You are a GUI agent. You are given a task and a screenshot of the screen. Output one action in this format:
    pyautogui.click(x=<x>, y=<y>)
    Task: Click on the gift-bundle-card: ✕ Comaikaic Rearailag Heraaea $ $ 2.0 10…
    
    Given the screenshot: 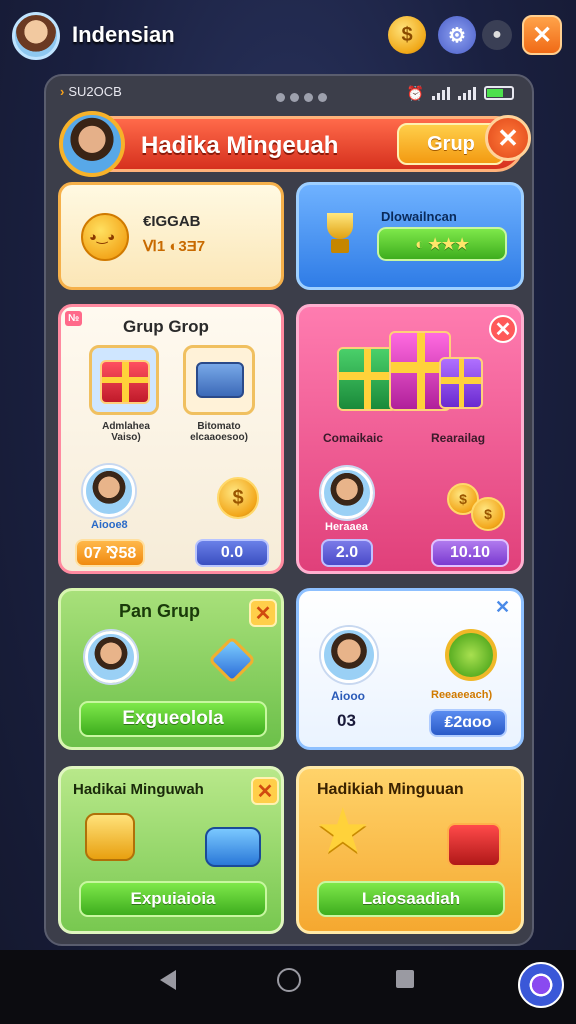 What is the action you would take?
    pyautogui.click(x=410, y=439)
    